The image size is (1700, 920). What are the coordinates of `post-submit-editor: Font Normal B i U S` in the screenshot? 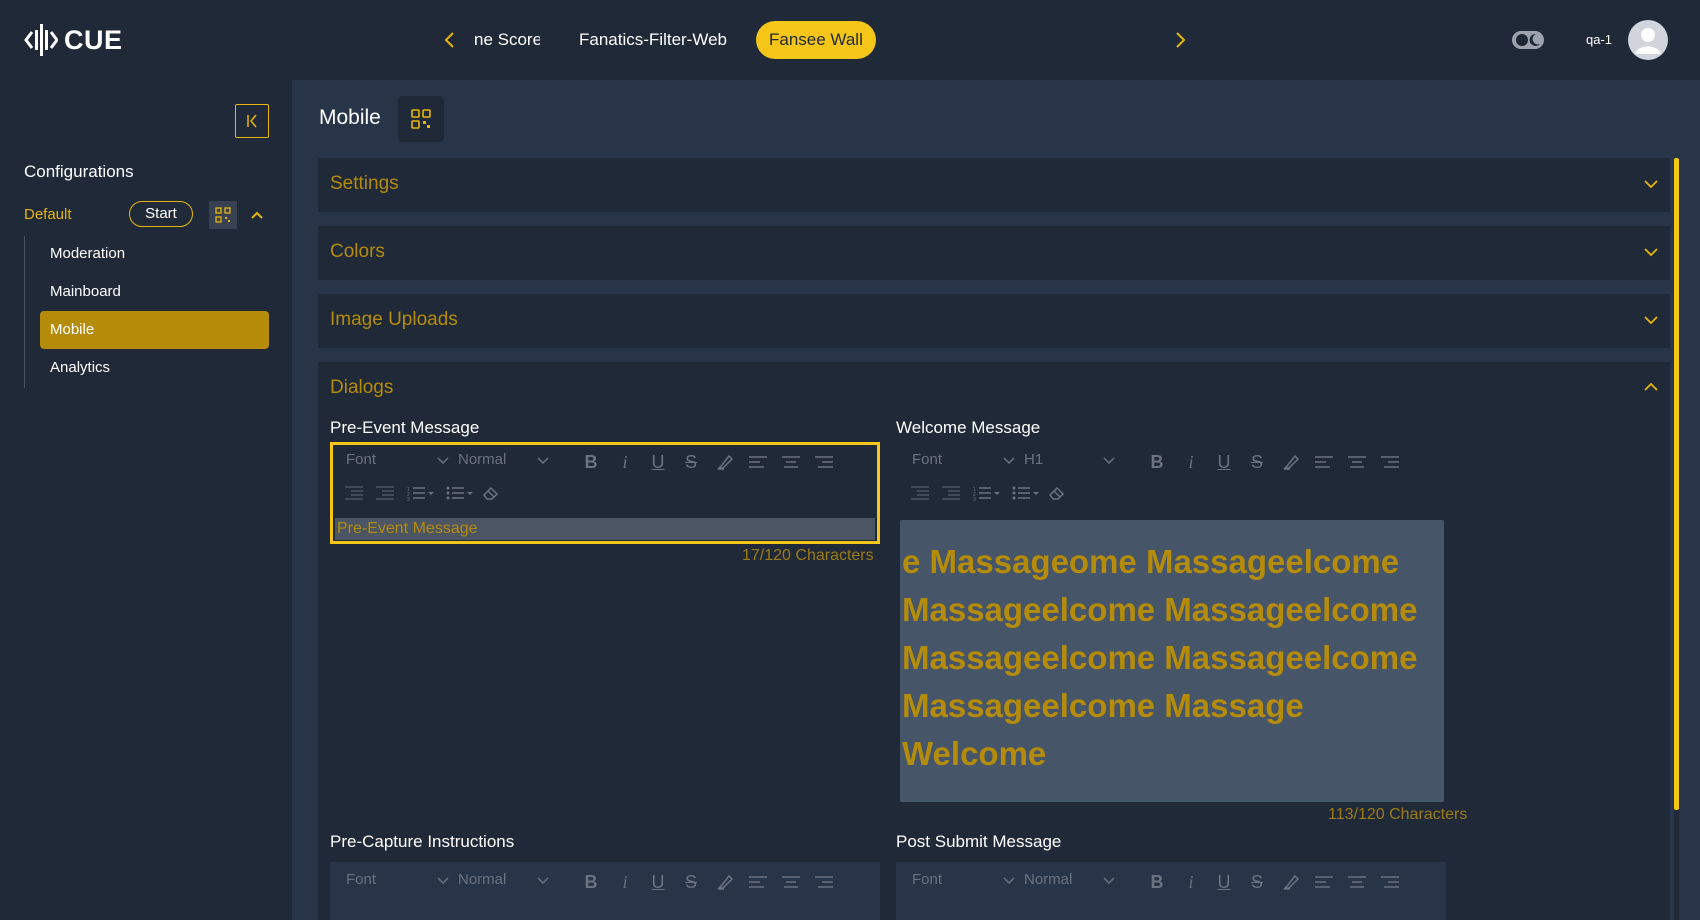 It's located at (1171, 891).